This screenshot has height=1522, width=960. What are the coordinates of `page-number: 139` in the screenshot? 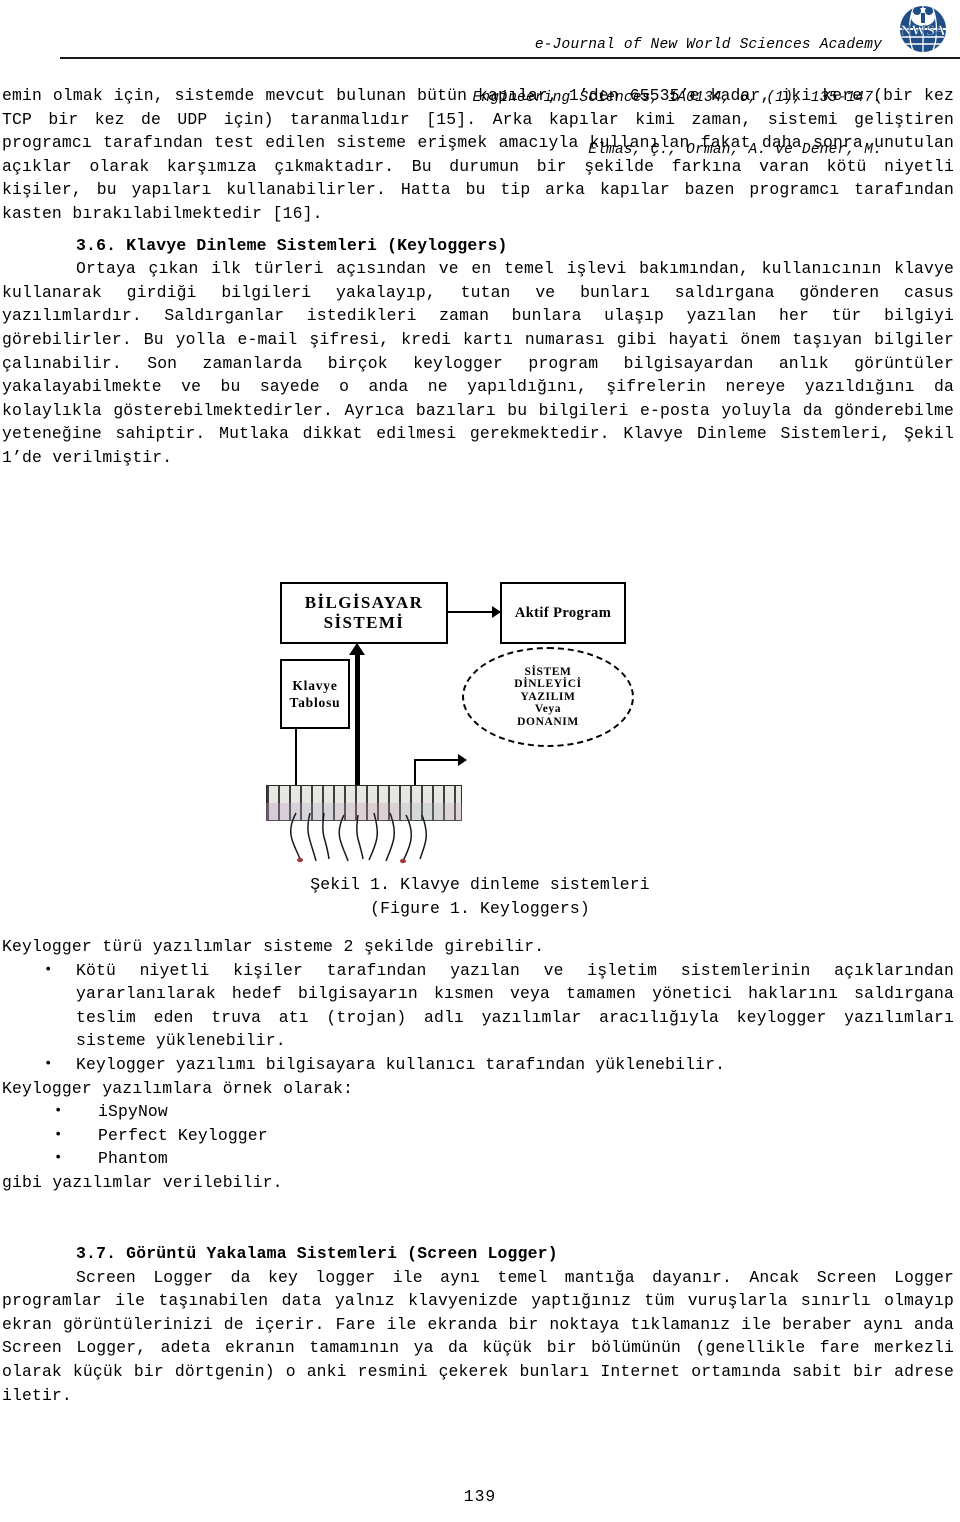 It's located at (480, 1496).